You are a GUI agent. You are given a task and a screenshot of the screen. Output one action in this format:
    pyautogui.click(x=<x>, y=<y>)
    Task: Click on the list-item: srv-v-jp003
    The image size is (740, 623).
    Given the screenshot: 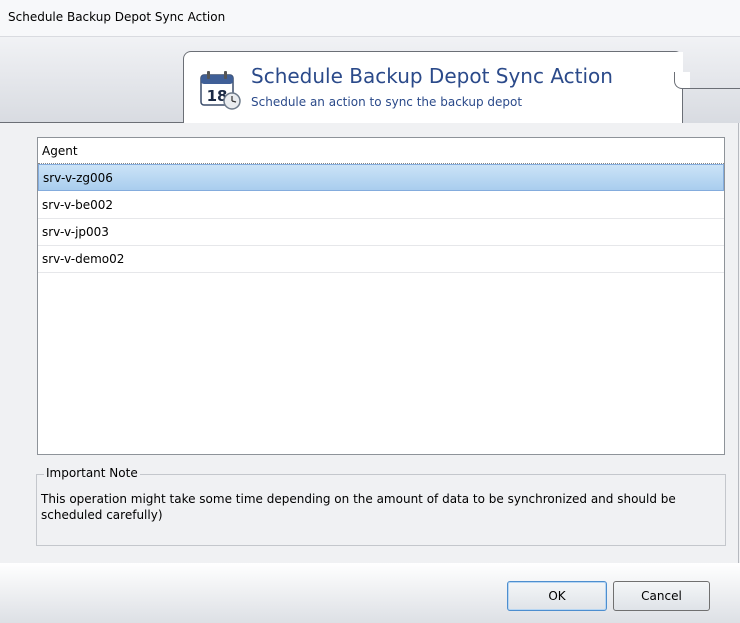 What is the action you would take?
    pyautogui.click(x=381, y=232)
    